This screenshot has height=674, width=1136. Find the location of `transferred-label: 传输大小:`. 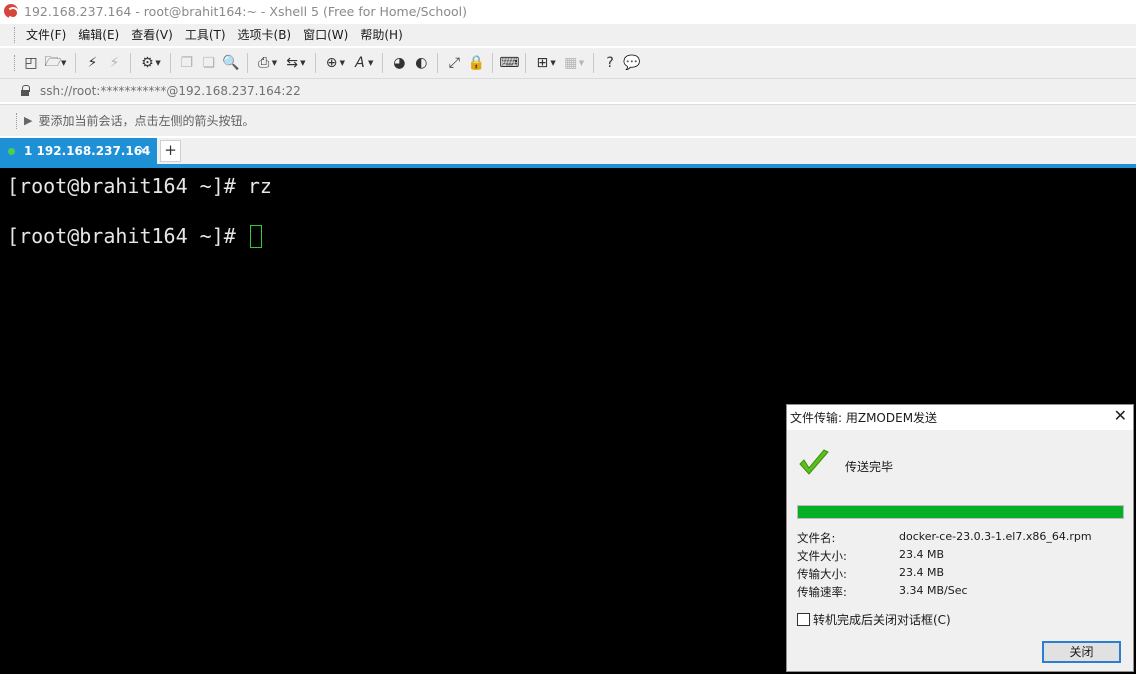

transferred-label: 传输大小: is located at coordinates (822, 574).